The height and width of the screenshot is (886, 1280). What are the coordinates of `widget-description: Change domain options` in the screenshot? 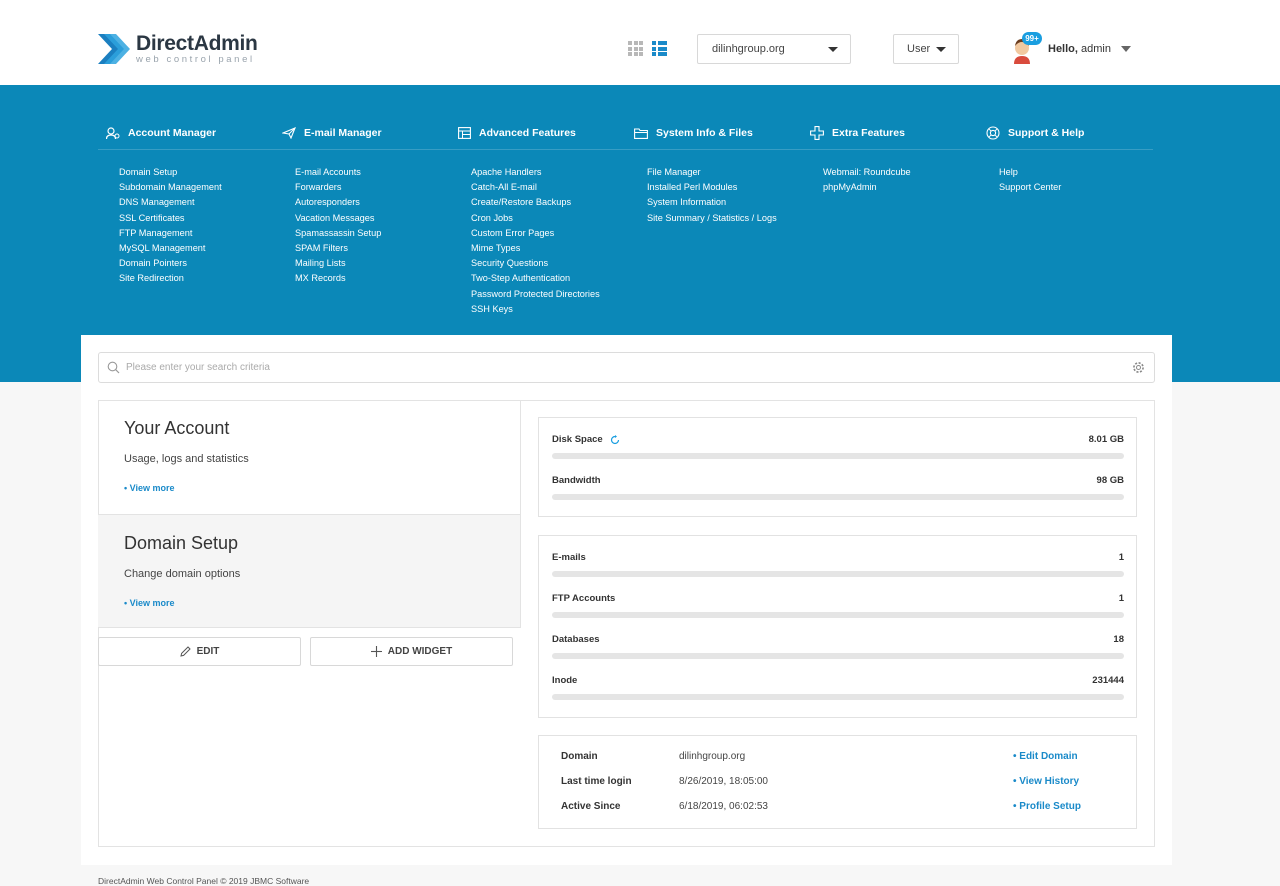 It's located at (182, 574).